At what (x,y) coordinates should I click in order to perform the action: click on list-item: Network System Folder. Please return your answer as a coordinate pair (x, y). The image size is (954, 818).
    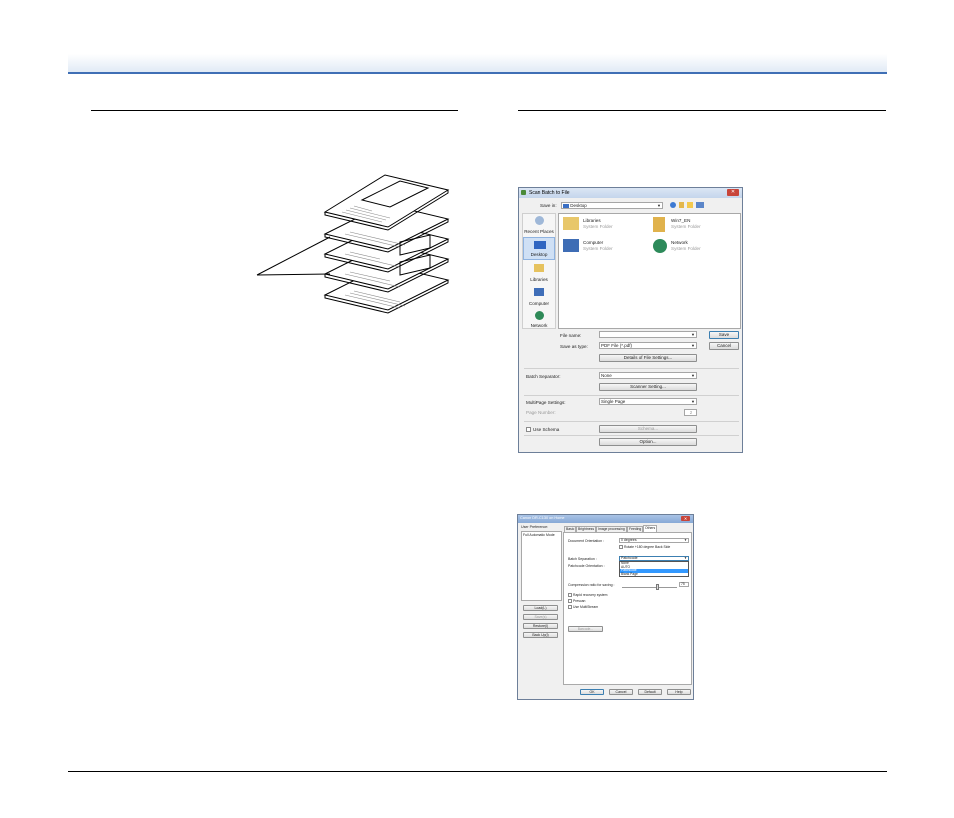
    Looking at the image, I should click on (695, 247).